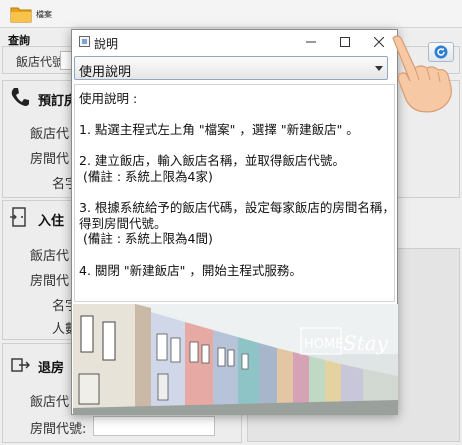 This screenshot has width=462, height=445. I want to click on checkin-title: 入住, so click(51, 221).